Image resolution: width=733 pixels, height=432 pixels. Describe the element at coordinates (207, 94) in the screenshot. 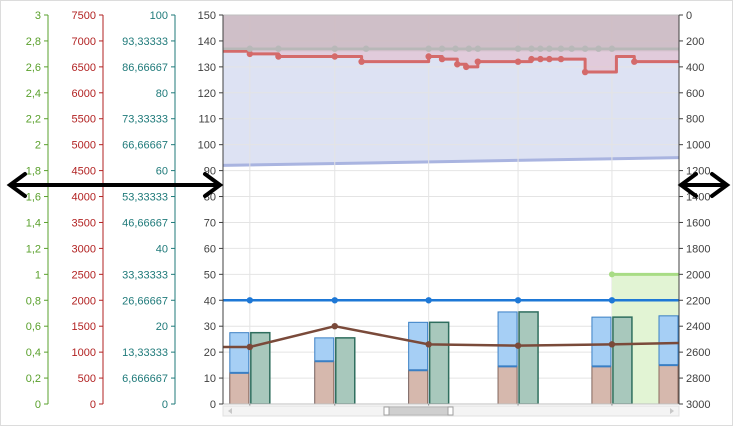

I see `y-axis-primary-label: 120` at that location.